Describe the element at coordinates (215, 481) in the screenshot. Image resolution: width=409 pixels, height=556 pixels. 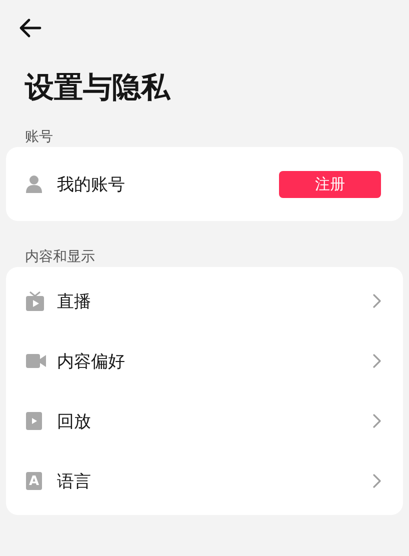
I see `menu-item-label: 语言` at that location.